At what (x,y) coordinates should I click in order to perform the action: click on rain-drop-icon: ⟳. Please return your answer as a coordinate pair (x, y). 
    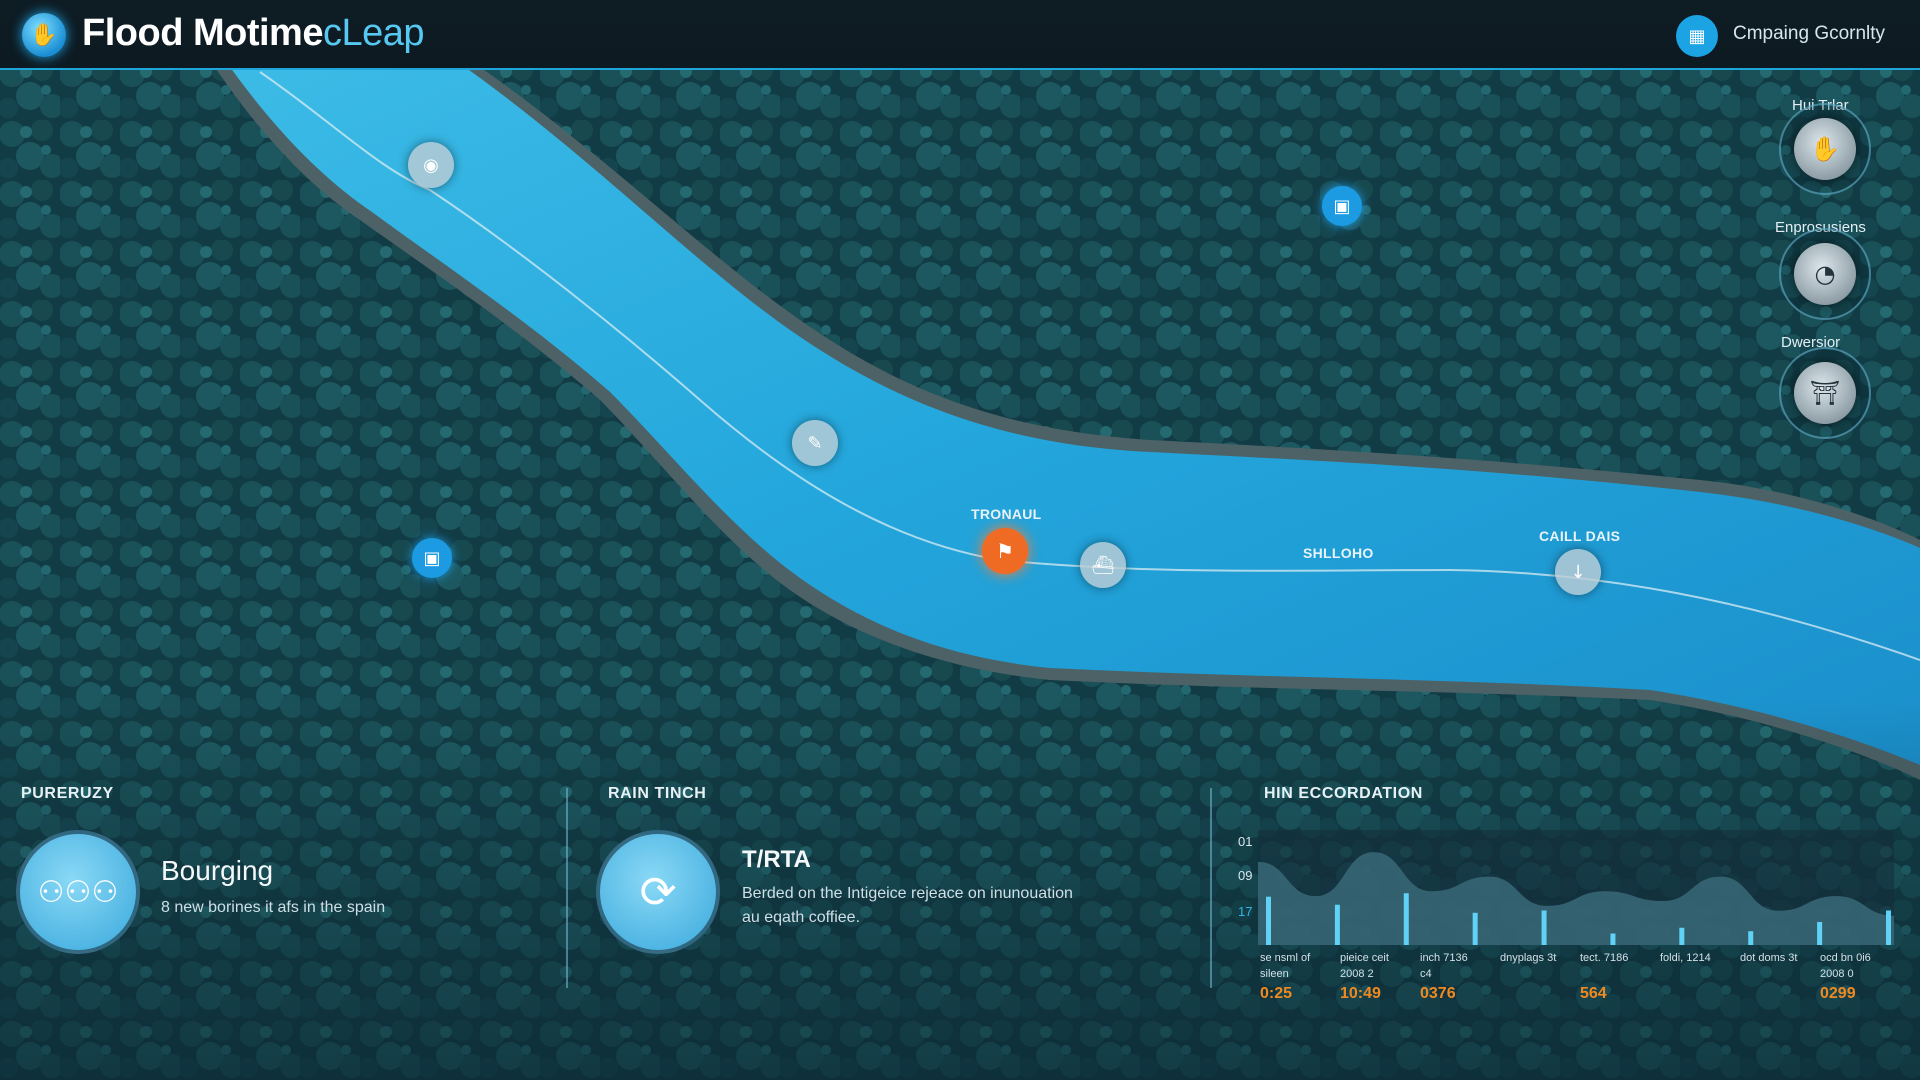
    Looking at the image, I should click on (658, 892).